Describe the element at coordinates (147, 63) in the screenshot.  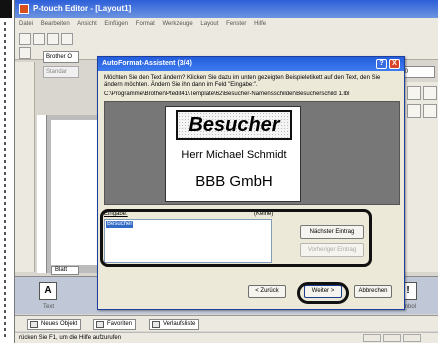
I see `dialog-title: AutoFormat-Assistent (3/4)` at that location.